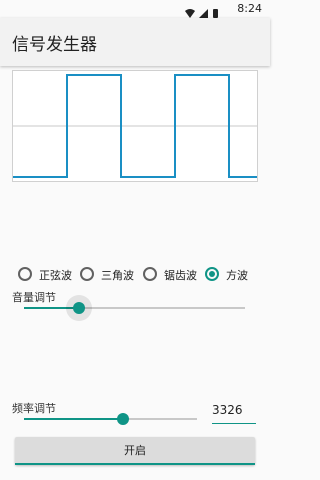 This screenshot has width=320, height=480. Describe the element at coordinates (180, 275) in the screenshot. I see `radio-label-sawtooth: 锯齿波` at that location.